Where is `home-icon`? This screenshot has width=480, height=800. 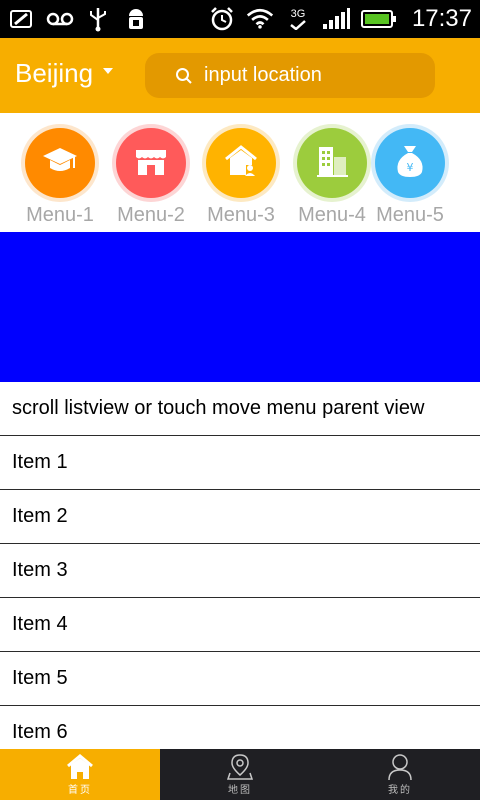
home-icon is located at coordinates (80, 767).